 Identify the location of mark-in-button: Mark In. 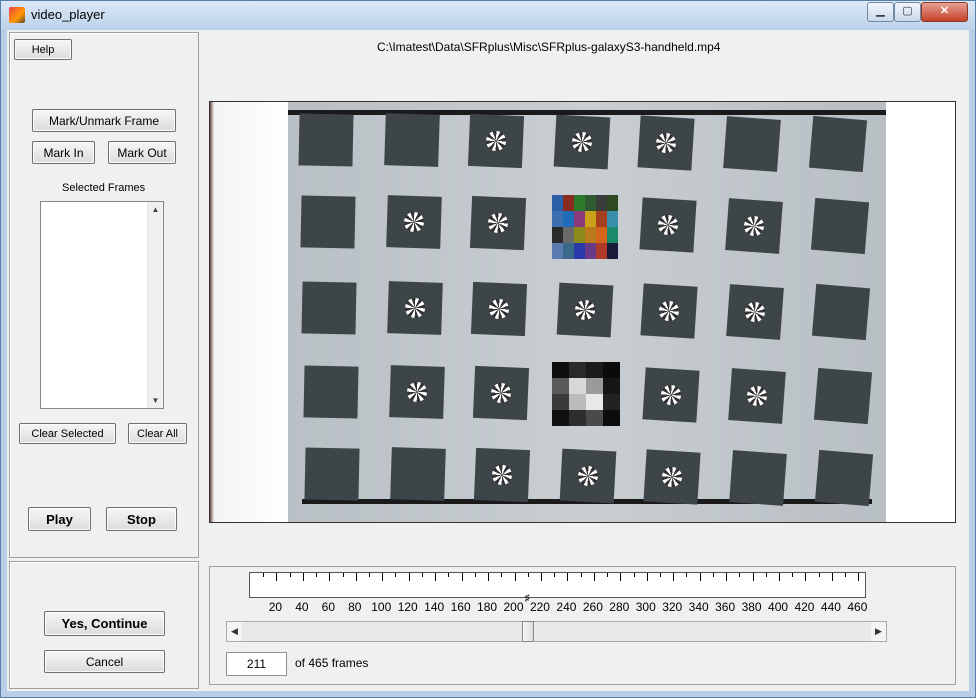
(63, 152).